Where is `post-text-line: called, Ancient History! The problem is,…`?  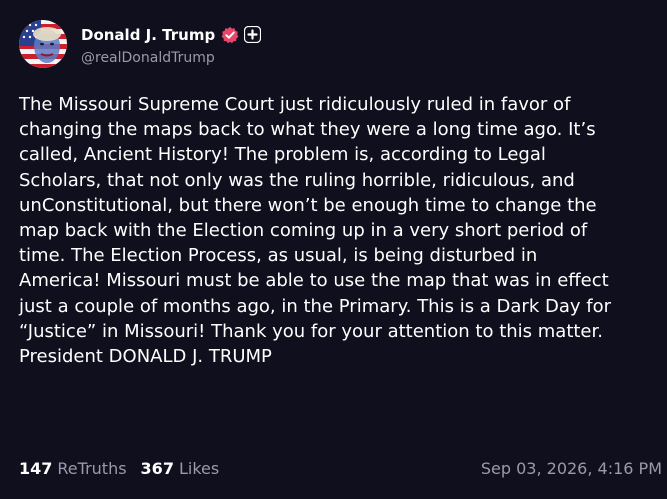
post-text-line: called, Ancient History! The problem is,… is located at coordinates (282, 155).